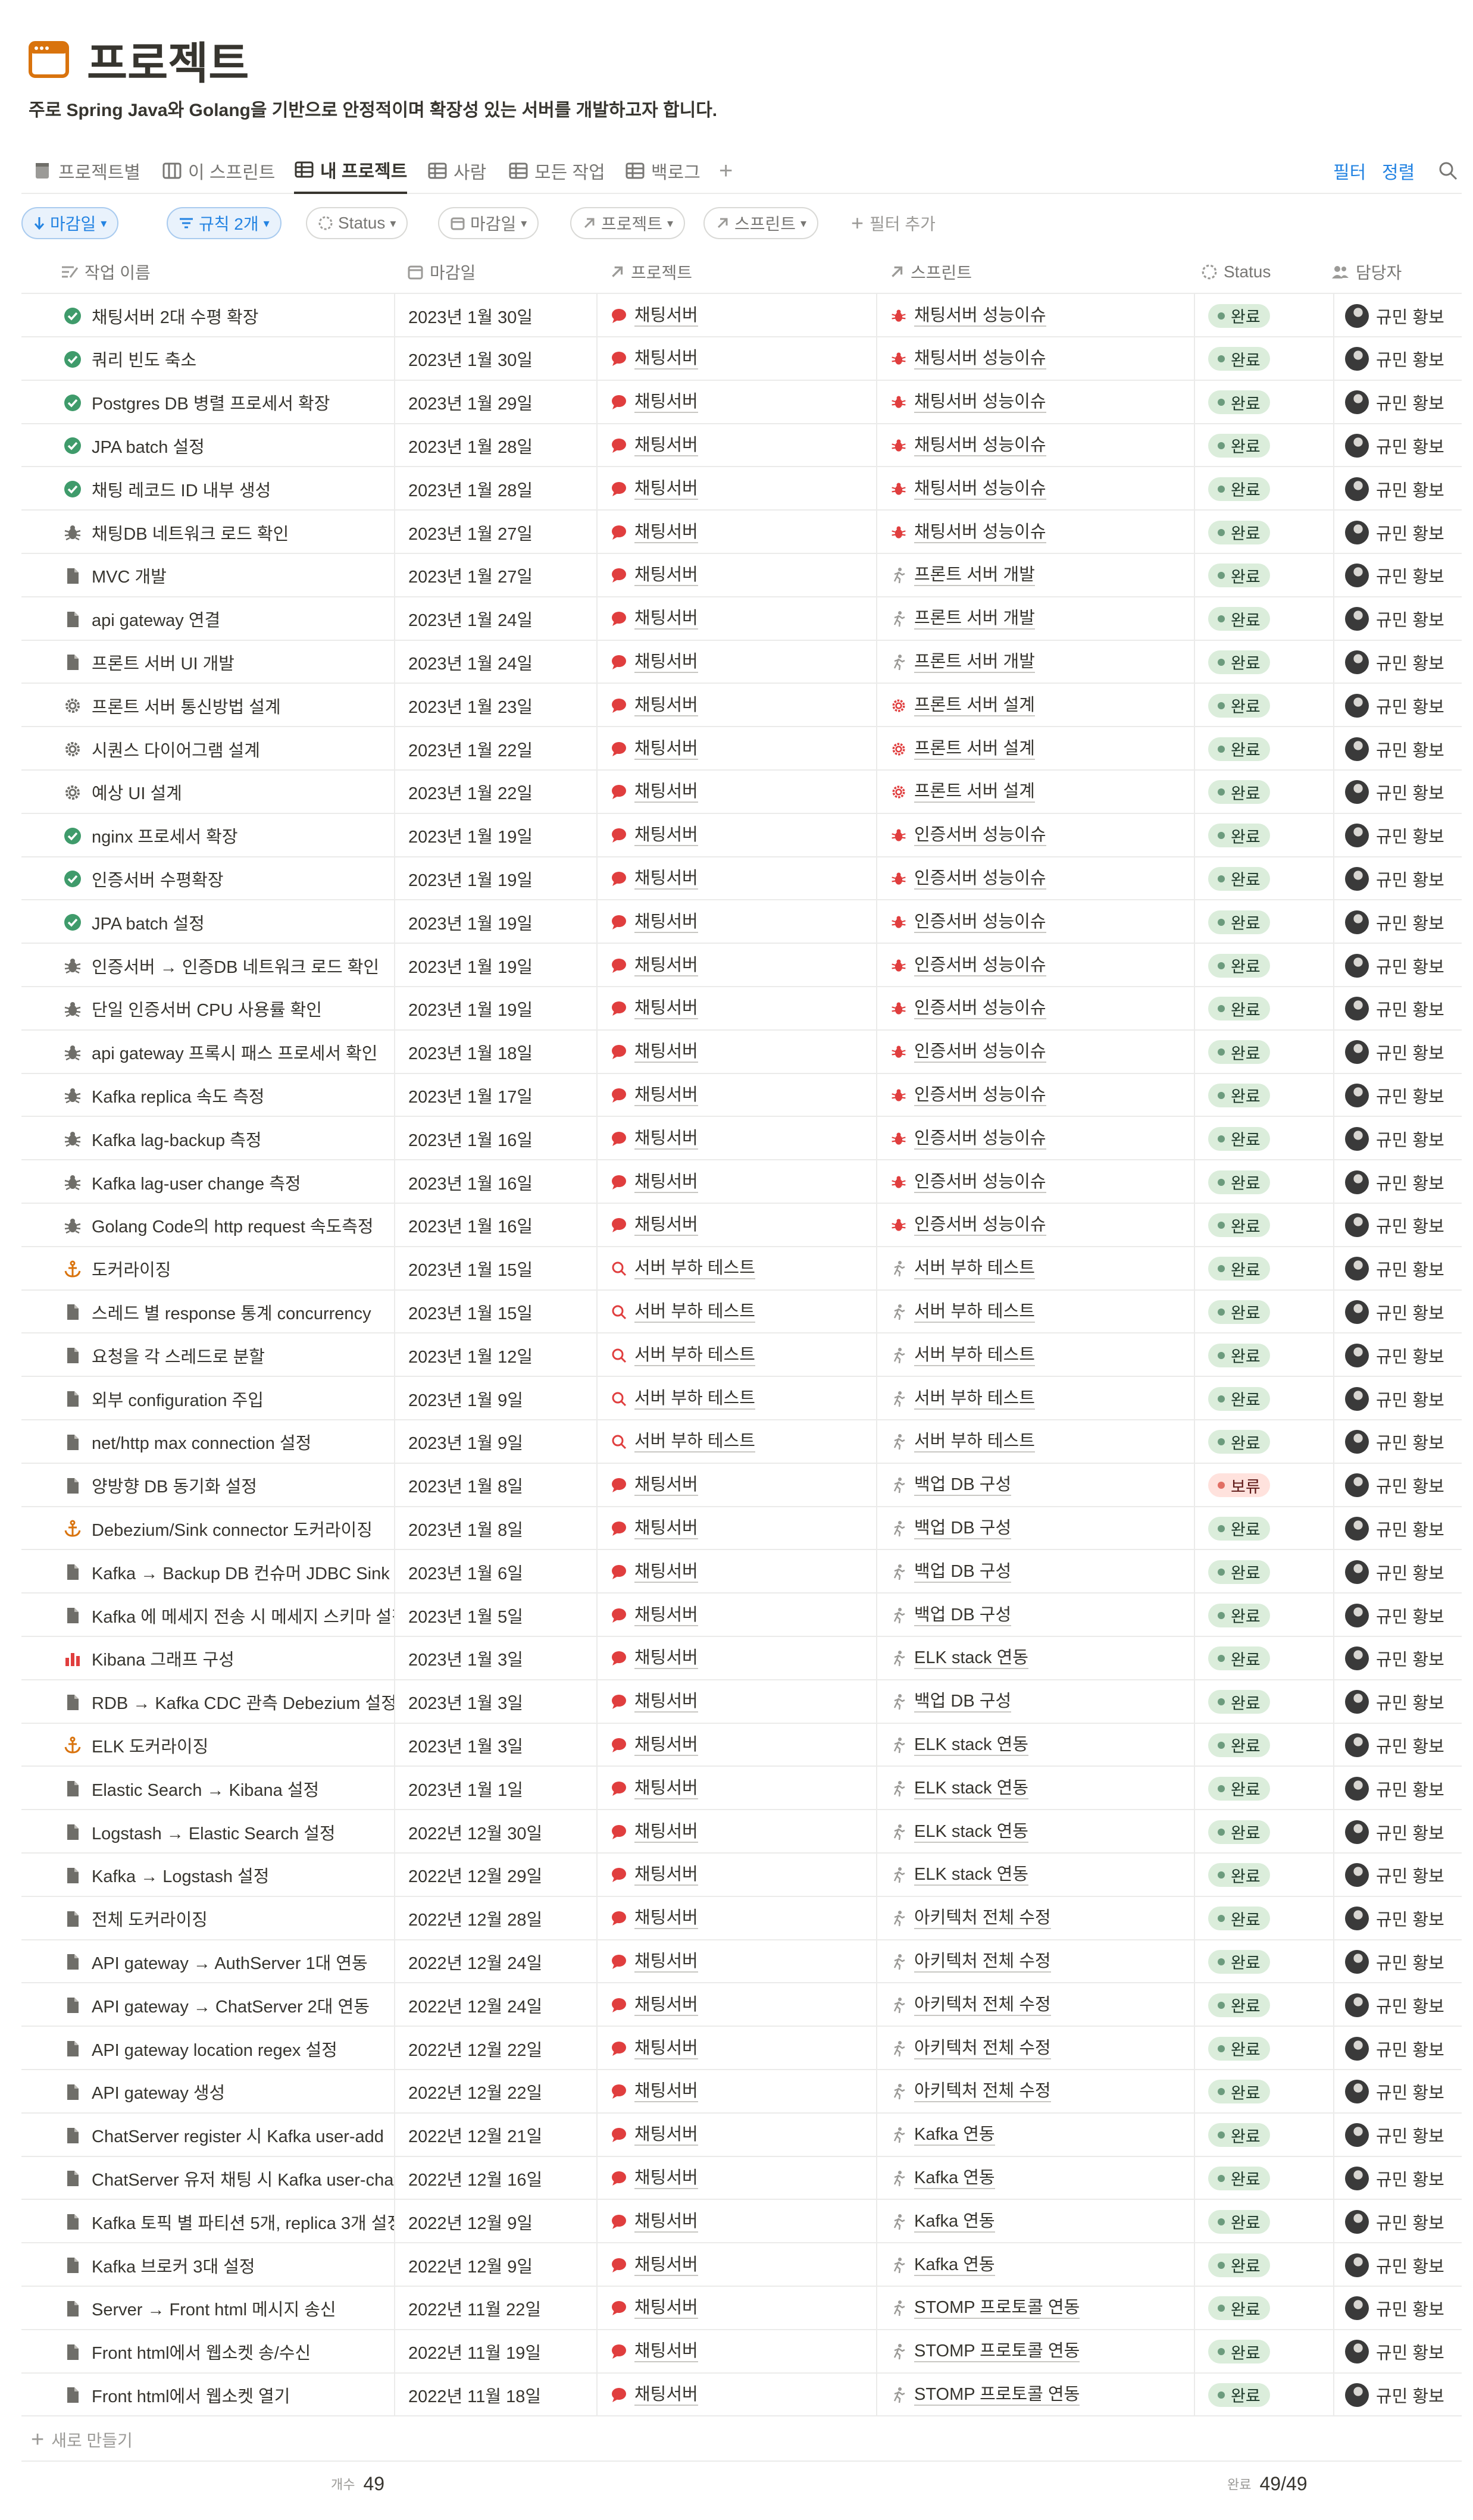  Describe the element at coordinates (962, 619) in the screenshot. I see `sprint-link: 프론트 서버 개발` at that location.